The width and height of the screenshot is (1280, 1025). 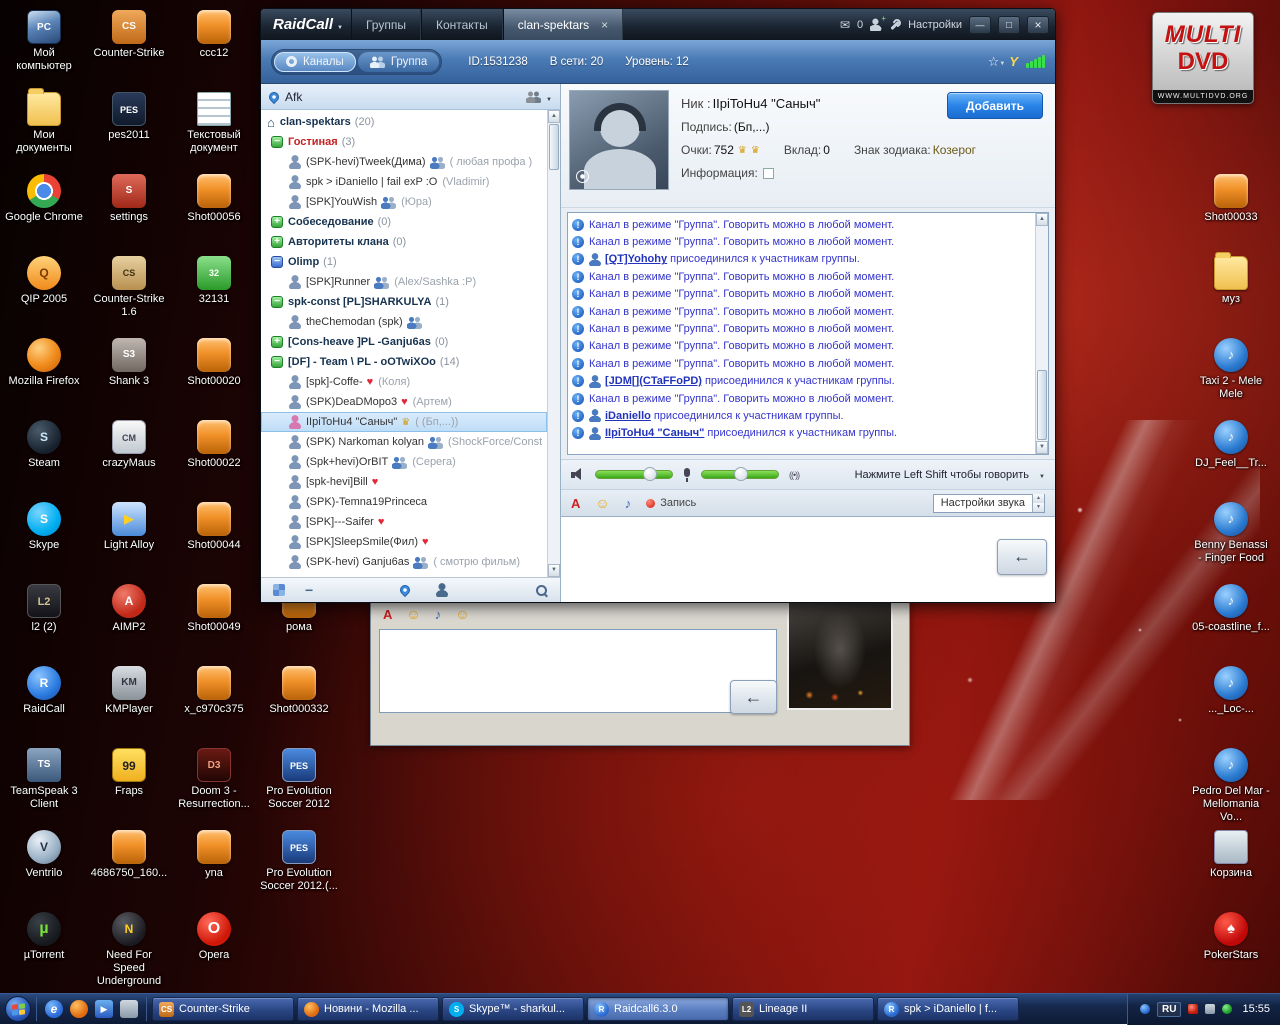 I want to click on desktop-icon-steam: SSteam, so click(x=44, y=445).